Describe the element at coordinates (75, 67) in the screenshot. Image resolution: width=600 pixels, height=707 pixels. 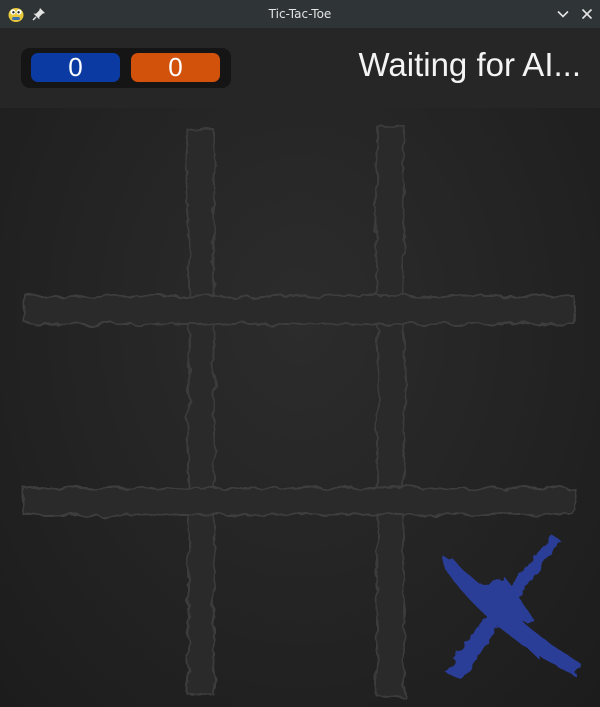
I see `player-x-score: 0` at that location.